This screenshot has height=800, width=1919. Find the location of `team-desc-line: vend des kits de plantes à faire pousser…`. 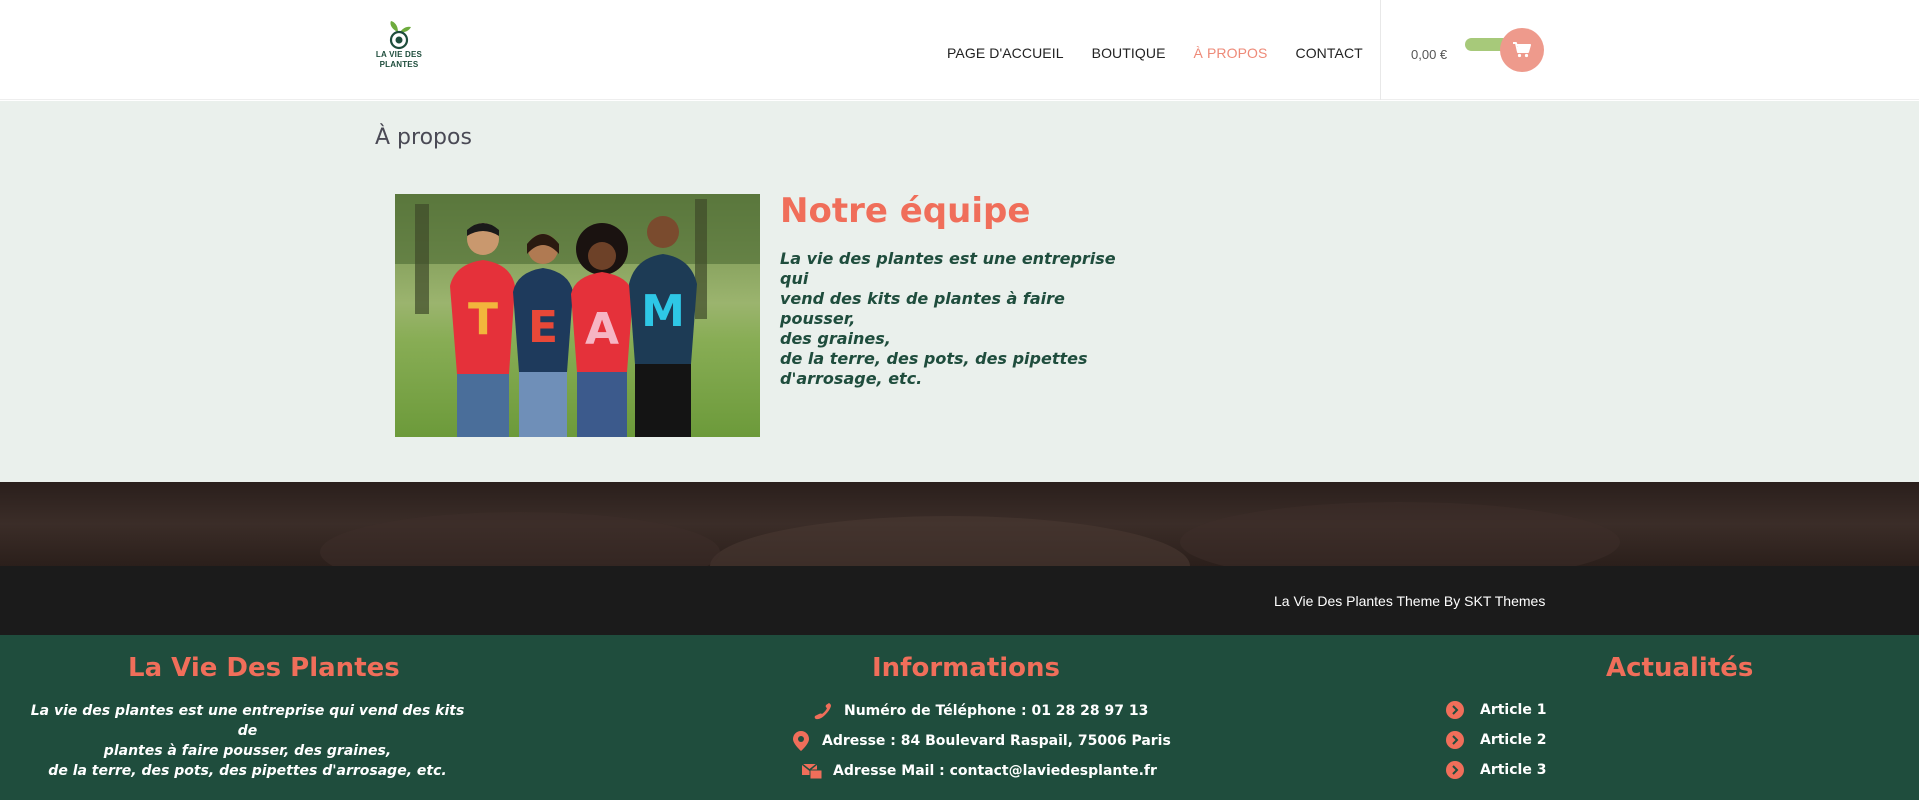

team-desc-line: vend des kits de plantes à faire pousser… is located at coordinates (922, 308).